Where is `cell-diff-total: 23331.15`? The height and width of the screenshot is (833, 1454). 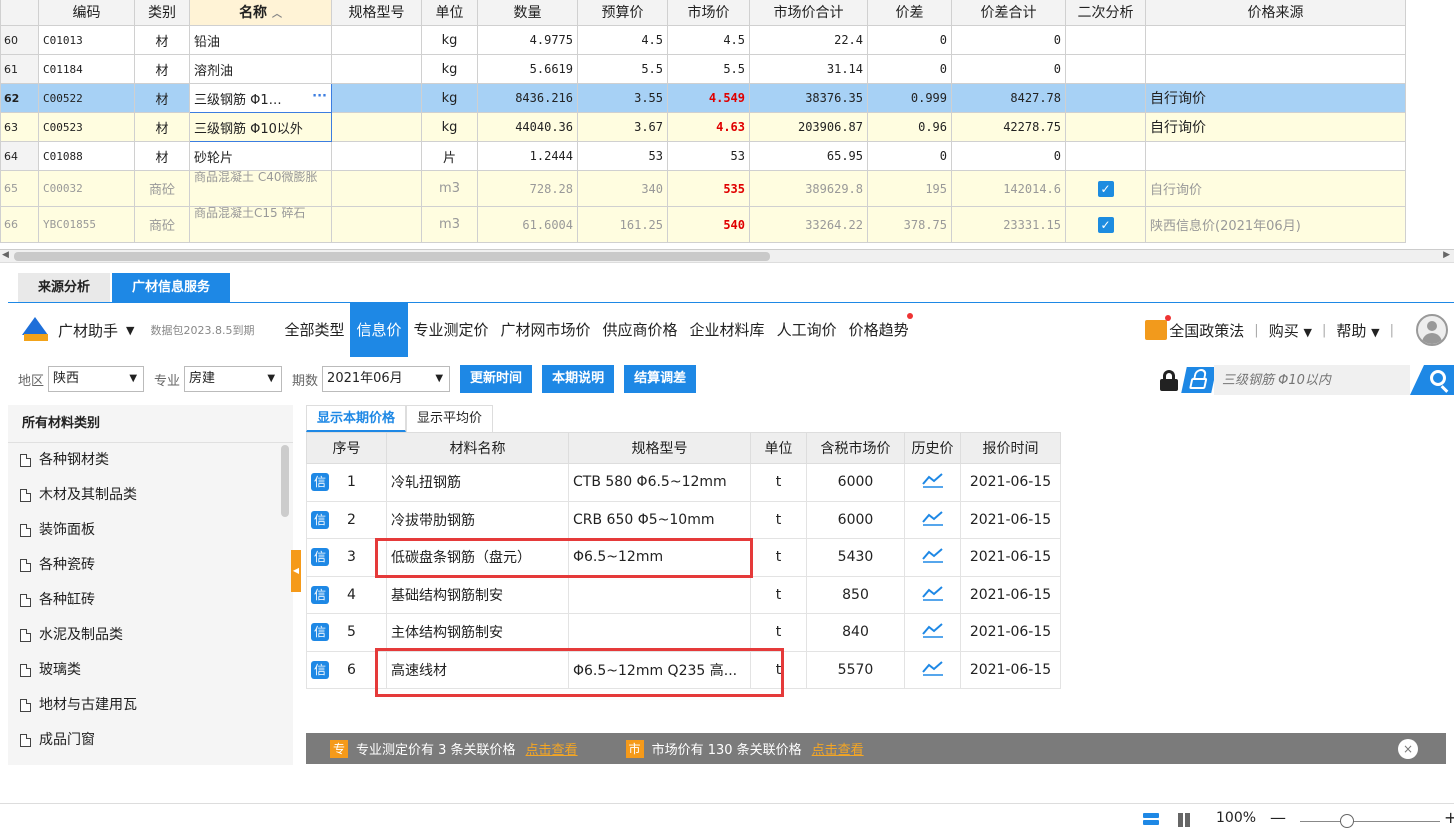
cell-diff-total: 23331.15 is located at coordinates (1008, 224).